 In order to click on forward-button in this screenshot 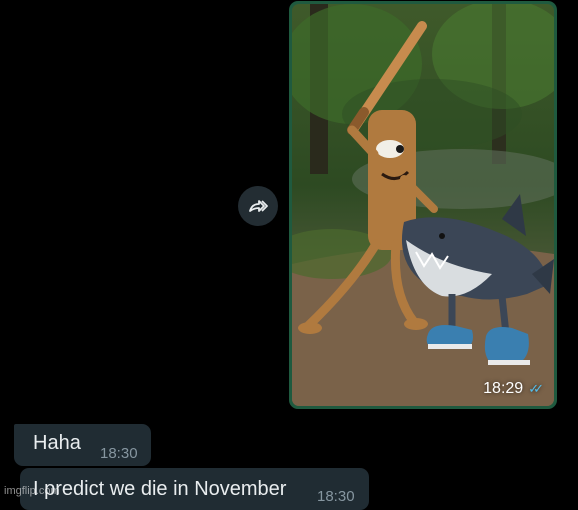, I will do `click(258, 206)`.